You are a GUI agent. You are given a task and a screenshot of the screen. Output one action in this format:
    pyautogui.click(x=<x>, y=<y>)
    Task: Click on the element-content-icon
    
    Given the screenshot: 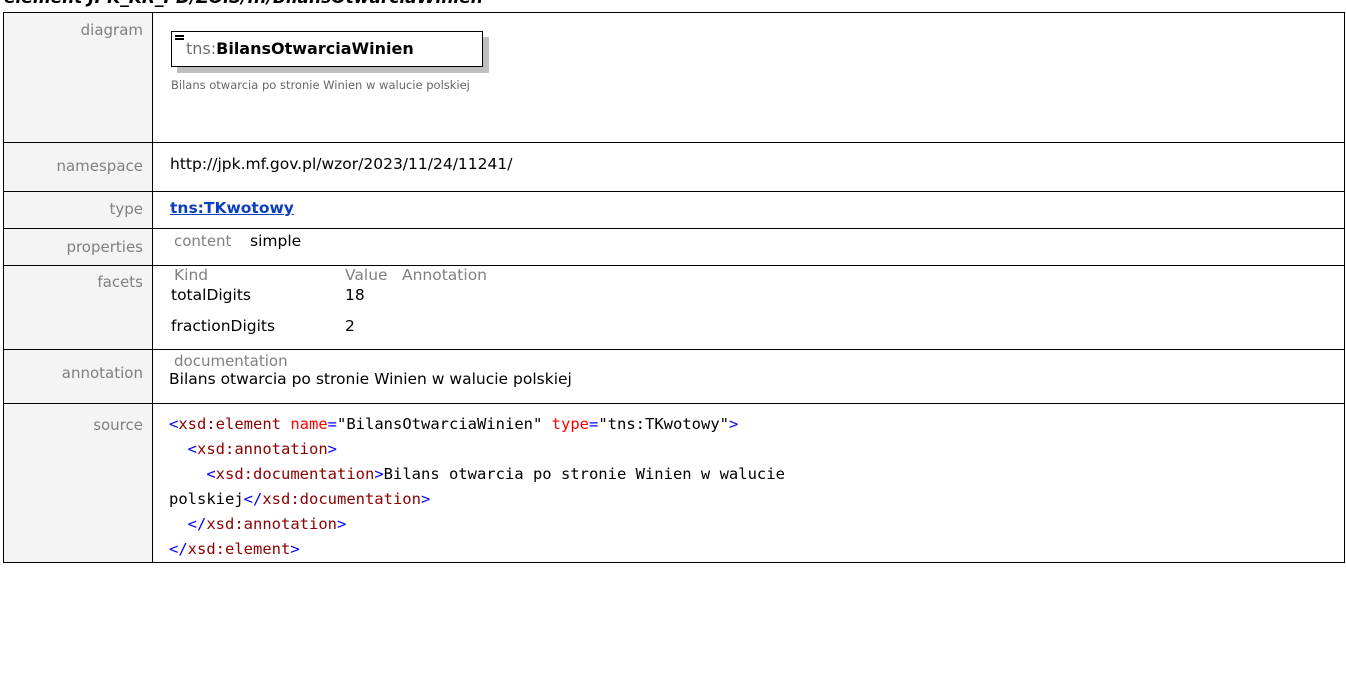 What is the action you would take?
    pyautogui.click(x=179, y=38)
    